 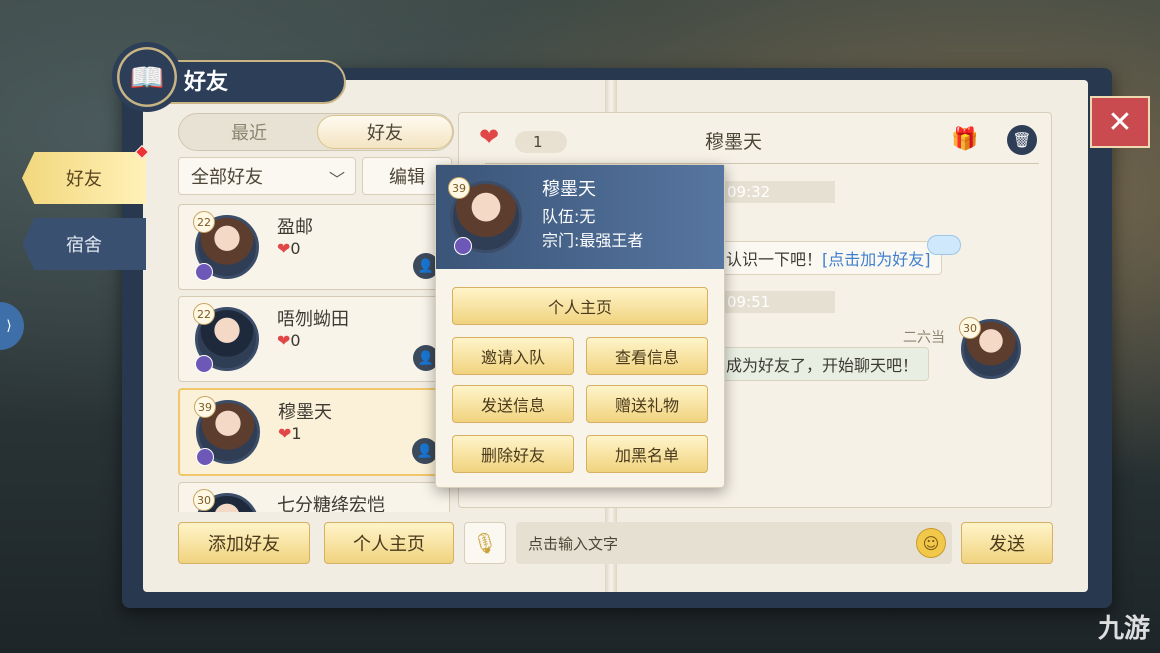 I want to click on heart-count: 1, so click(x=296, y=433).